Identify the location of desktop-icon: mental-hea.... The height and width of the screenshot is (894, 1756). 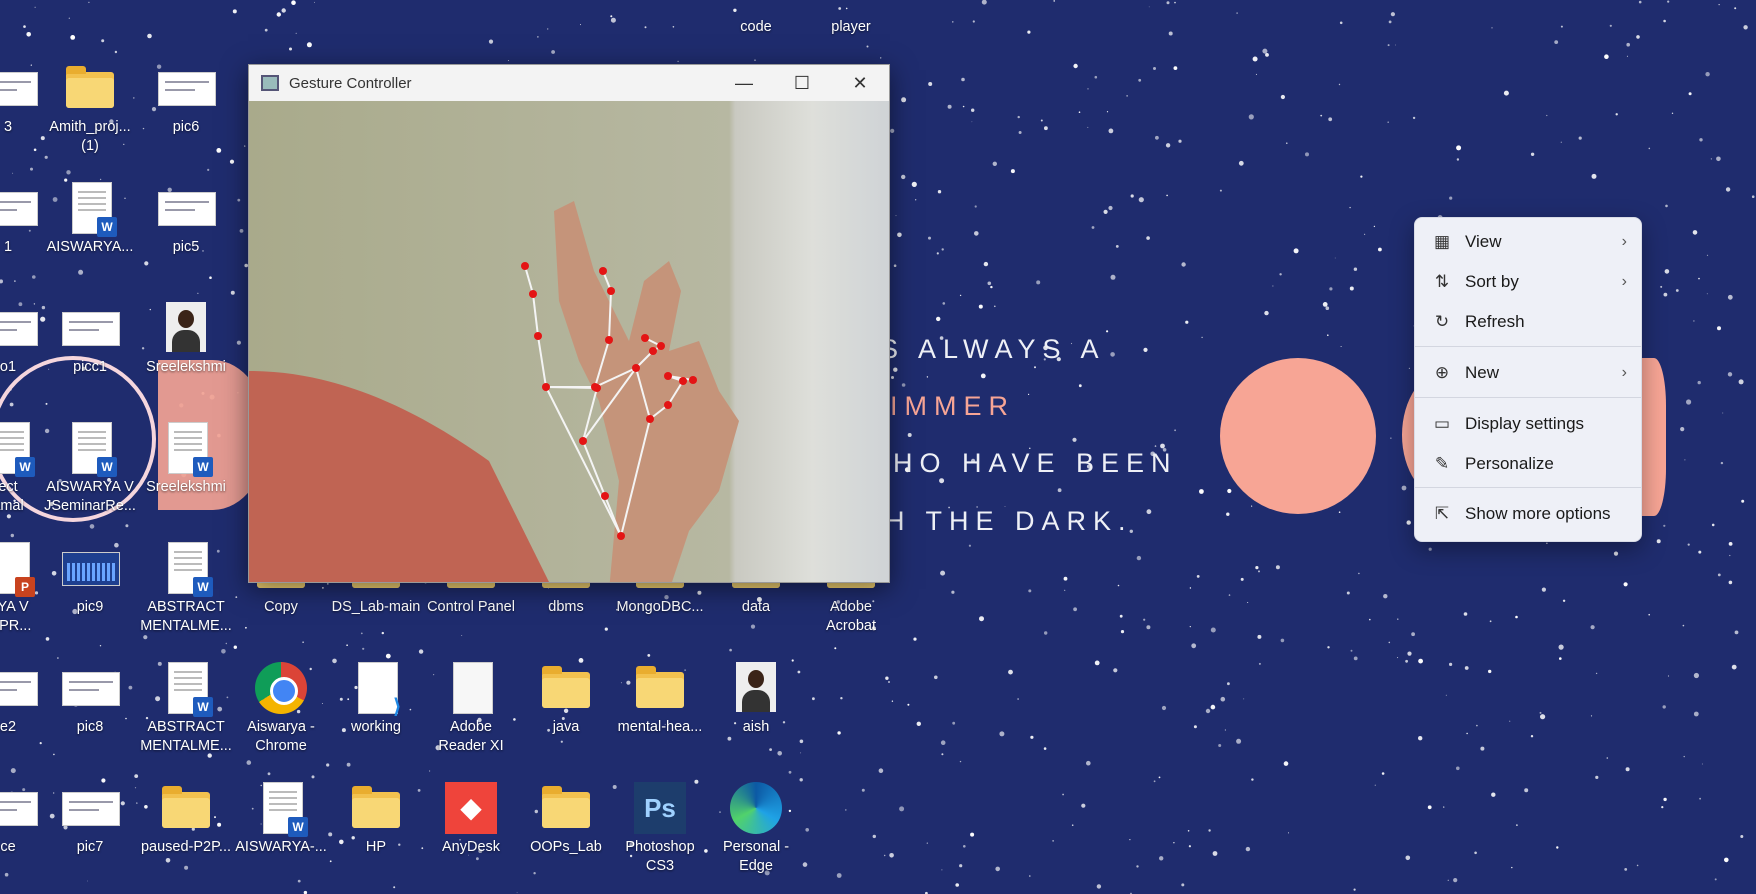
(660, 698).